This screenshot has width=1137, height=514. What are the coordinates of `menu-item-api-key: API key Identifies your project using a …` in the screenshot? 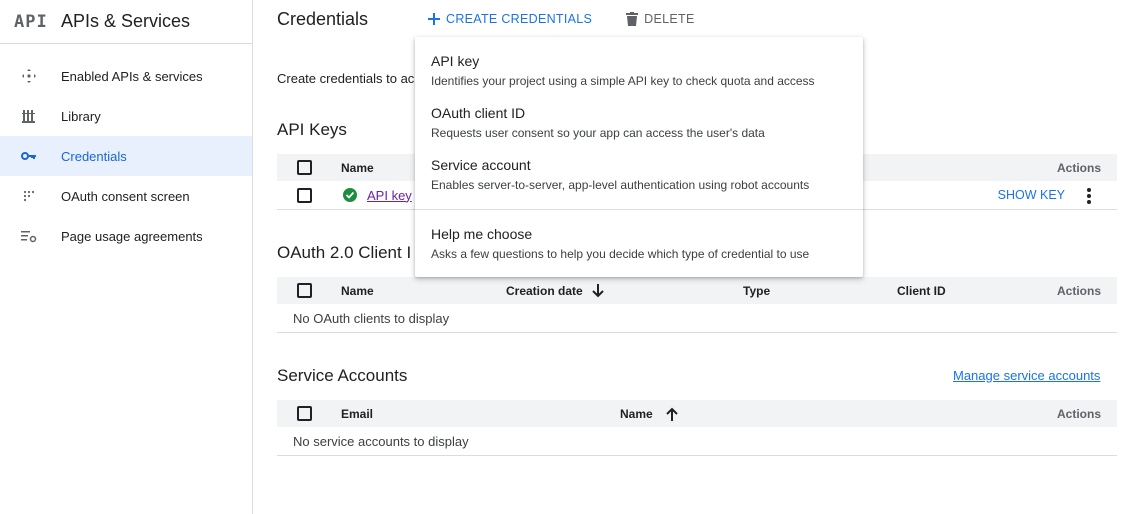 It's located at (639, 70).